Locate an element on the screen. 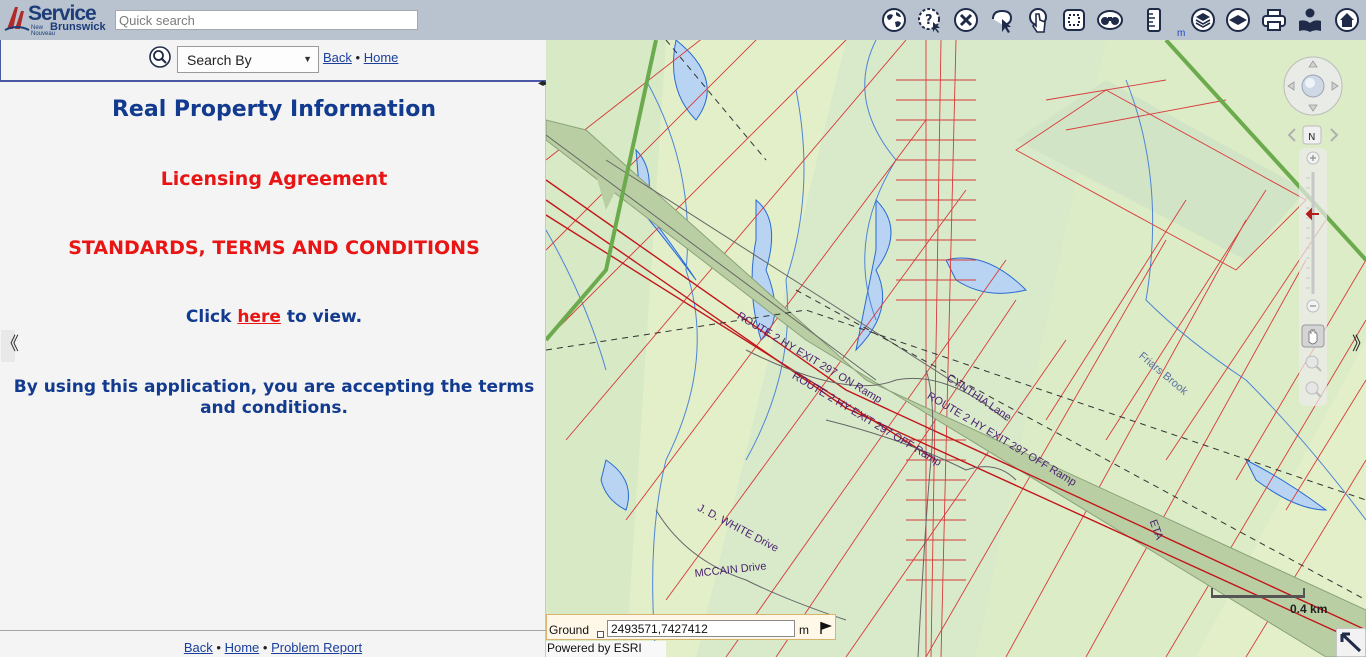  rotate-control: N is located at coordinates (1313, 135).